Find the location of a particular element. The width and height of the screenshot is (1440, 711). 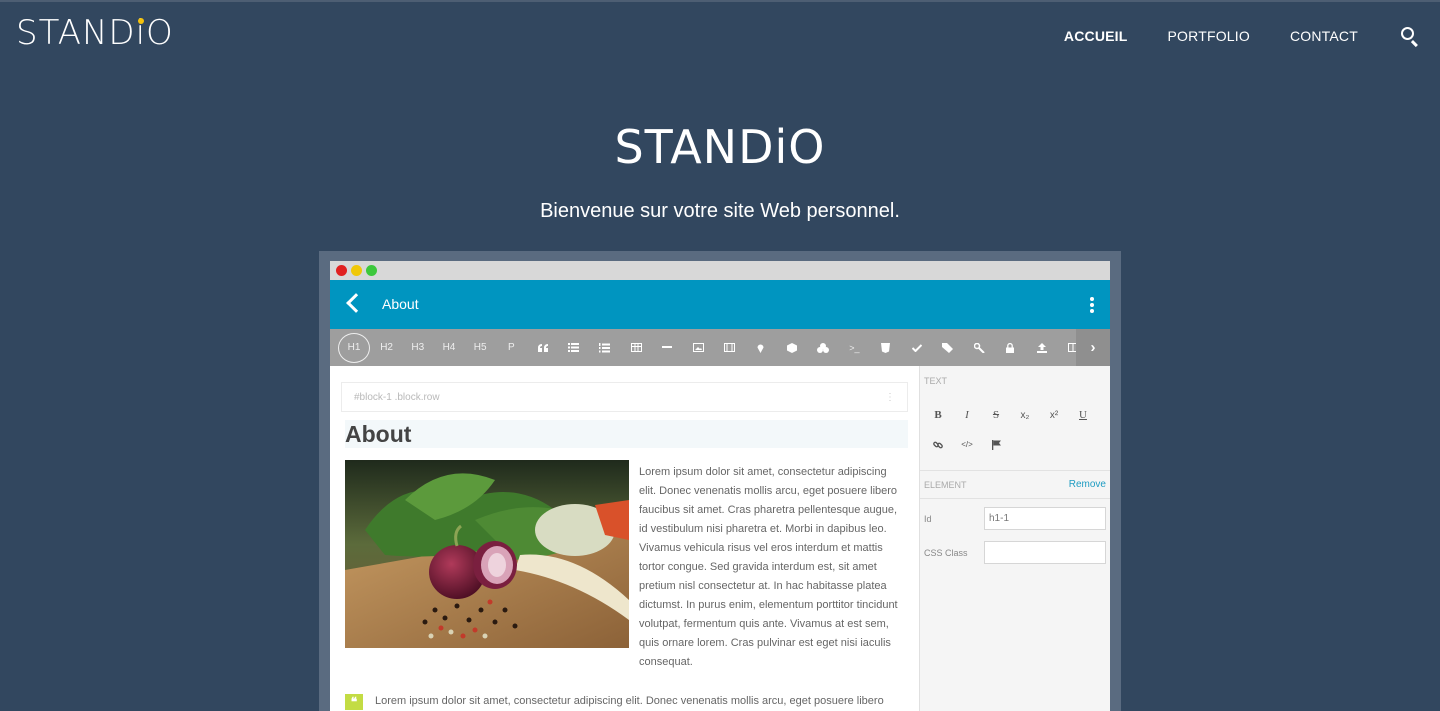

toolbar-more-chevron-icon: › is located at coordinates (1093, 347).